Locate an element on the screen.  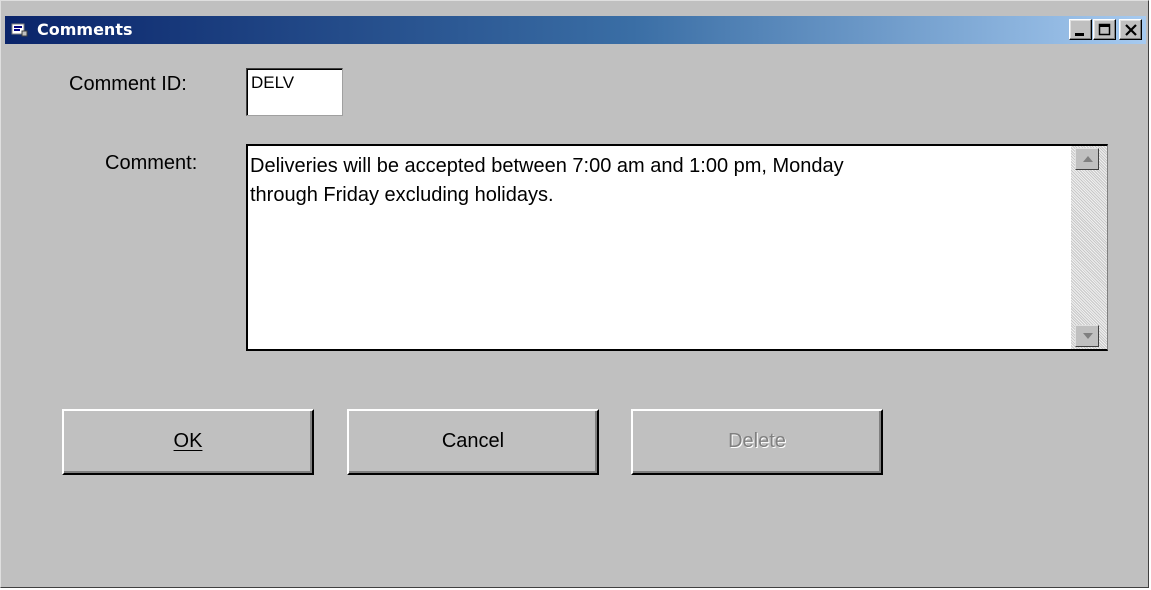
scroll-down-button is located at coordinates (1087, 336).